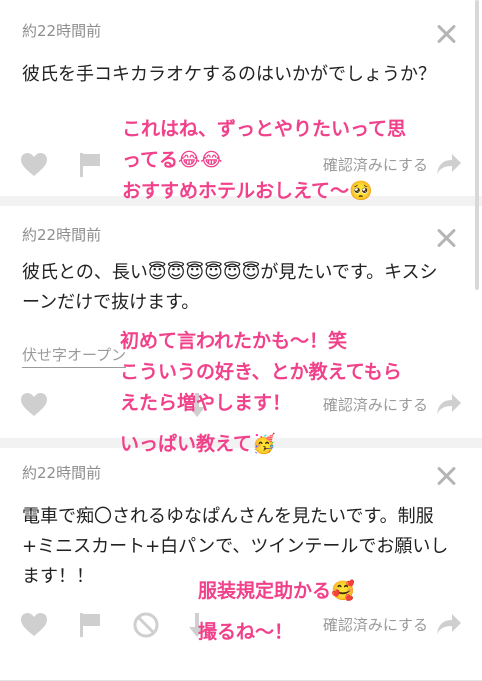 This screenshot has width=482, height=681. Describe the element at coordinates (276, 612) in the screenshot. I see `answer-overlay: 服装規定助かる🥰 撮るね〜！` at that location.